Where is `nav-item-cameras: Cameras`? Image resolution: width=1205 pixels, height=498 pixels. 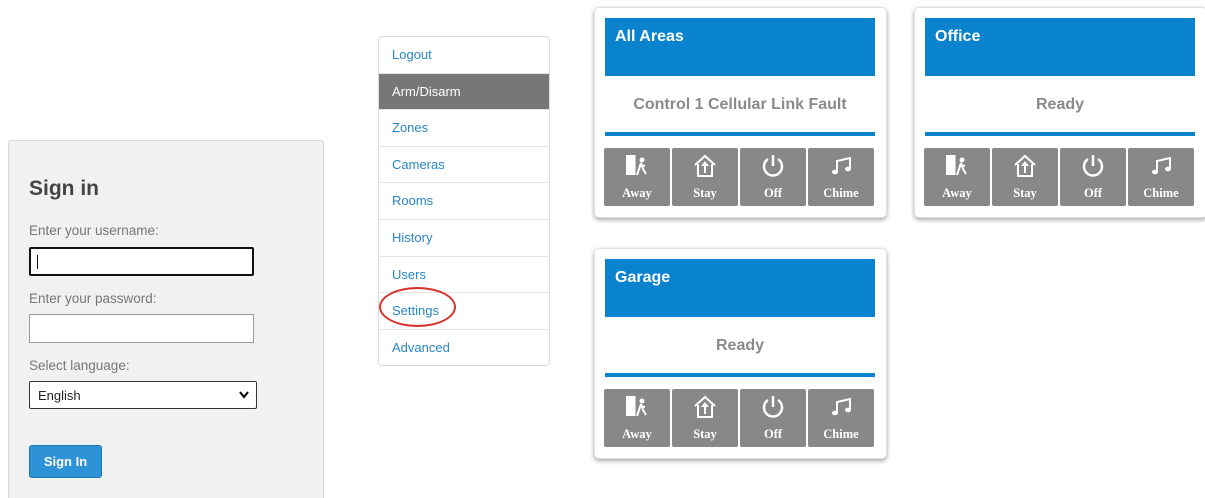 nav-item-cameras: Cameras is located at coordinates (464, 165).